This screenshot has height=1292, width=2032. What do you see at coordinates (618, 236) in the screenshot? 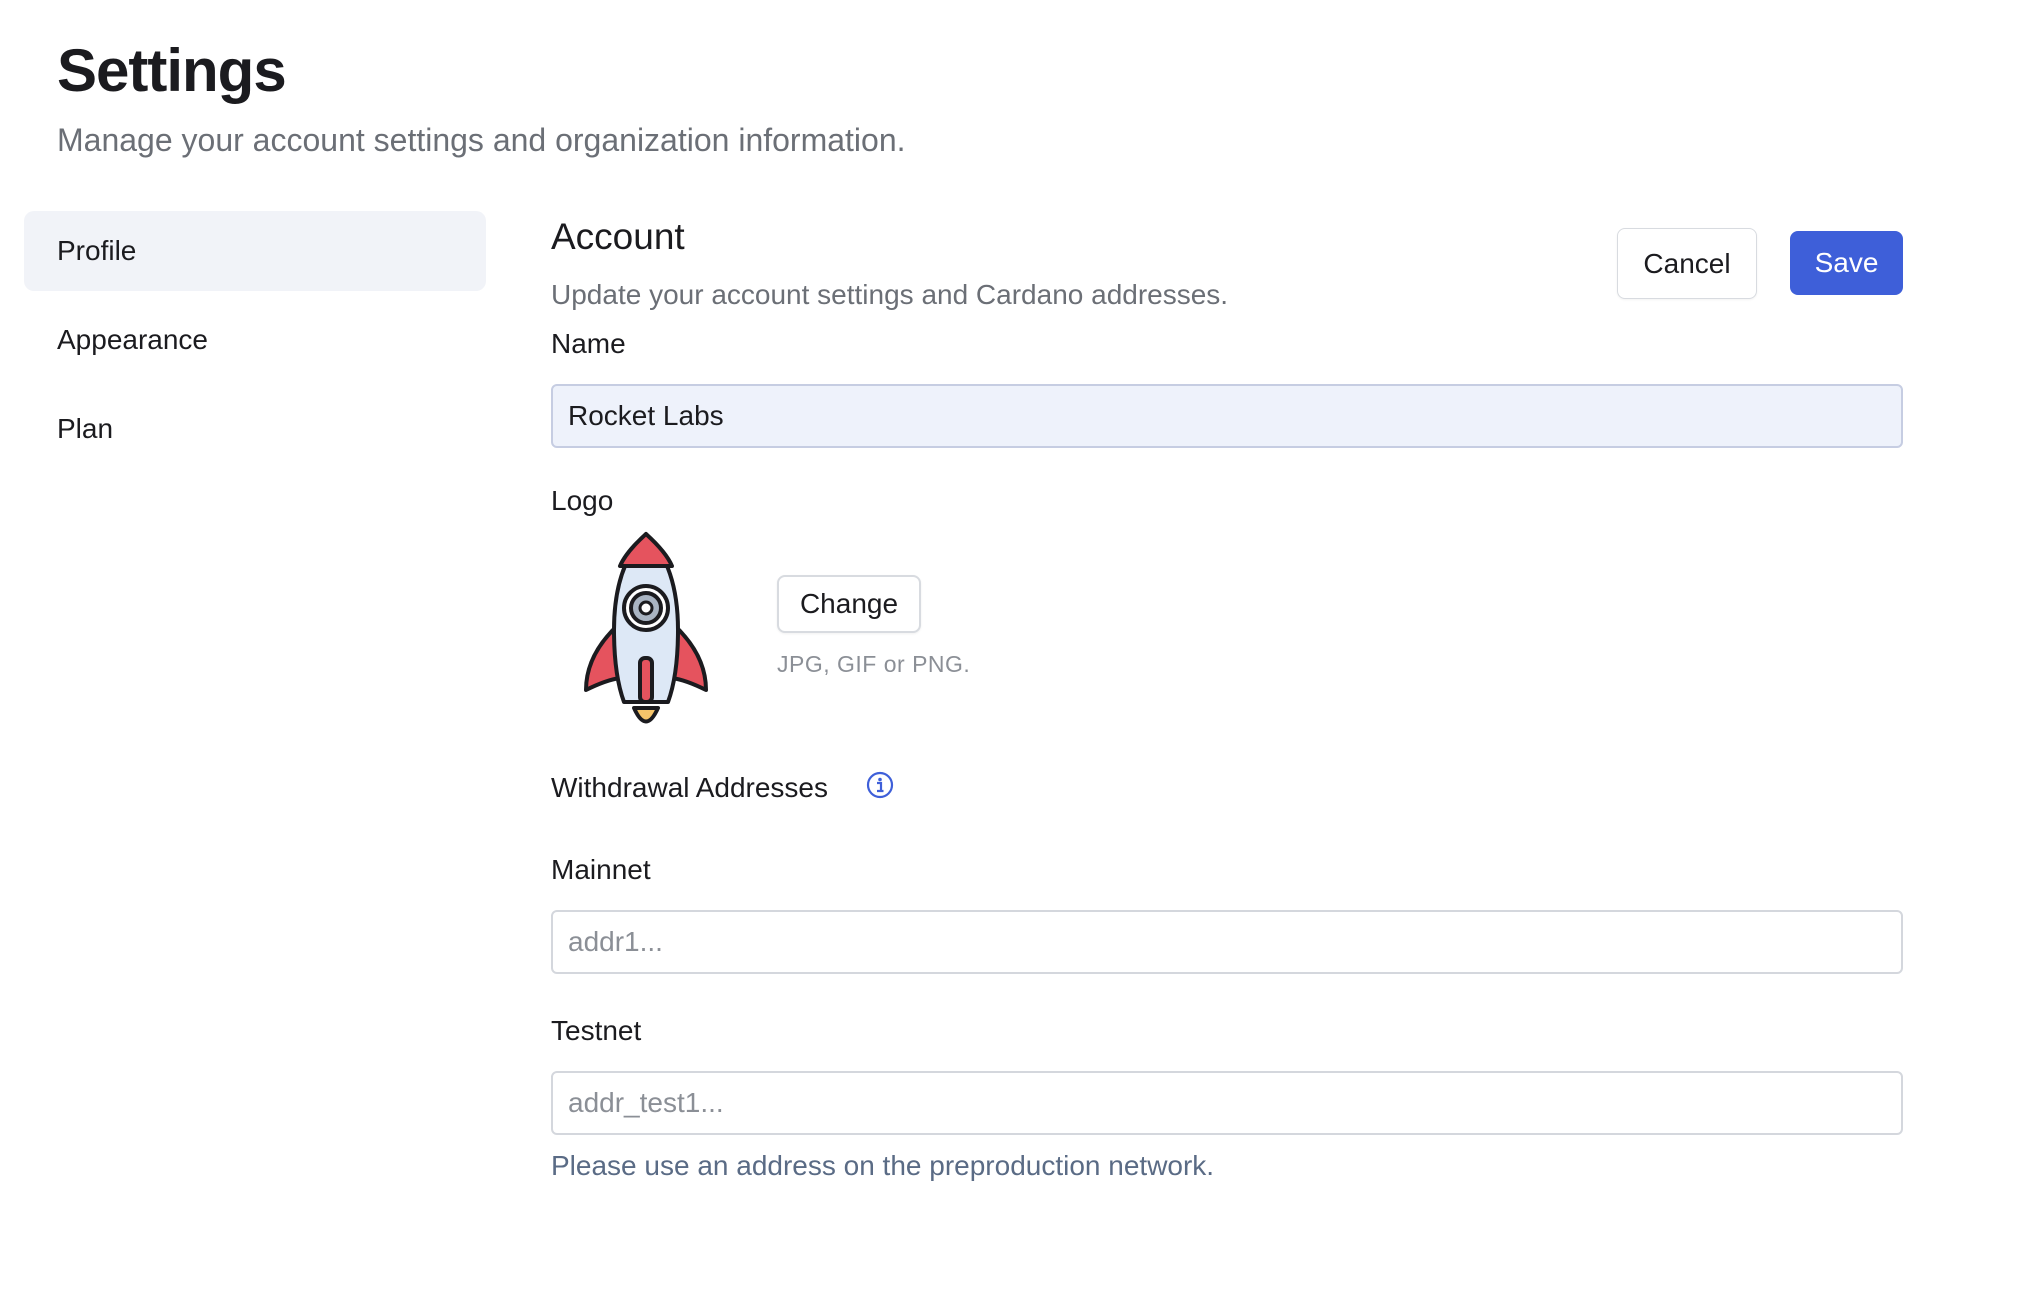
I see `section-title: Account` at bounding box center [618, 236].